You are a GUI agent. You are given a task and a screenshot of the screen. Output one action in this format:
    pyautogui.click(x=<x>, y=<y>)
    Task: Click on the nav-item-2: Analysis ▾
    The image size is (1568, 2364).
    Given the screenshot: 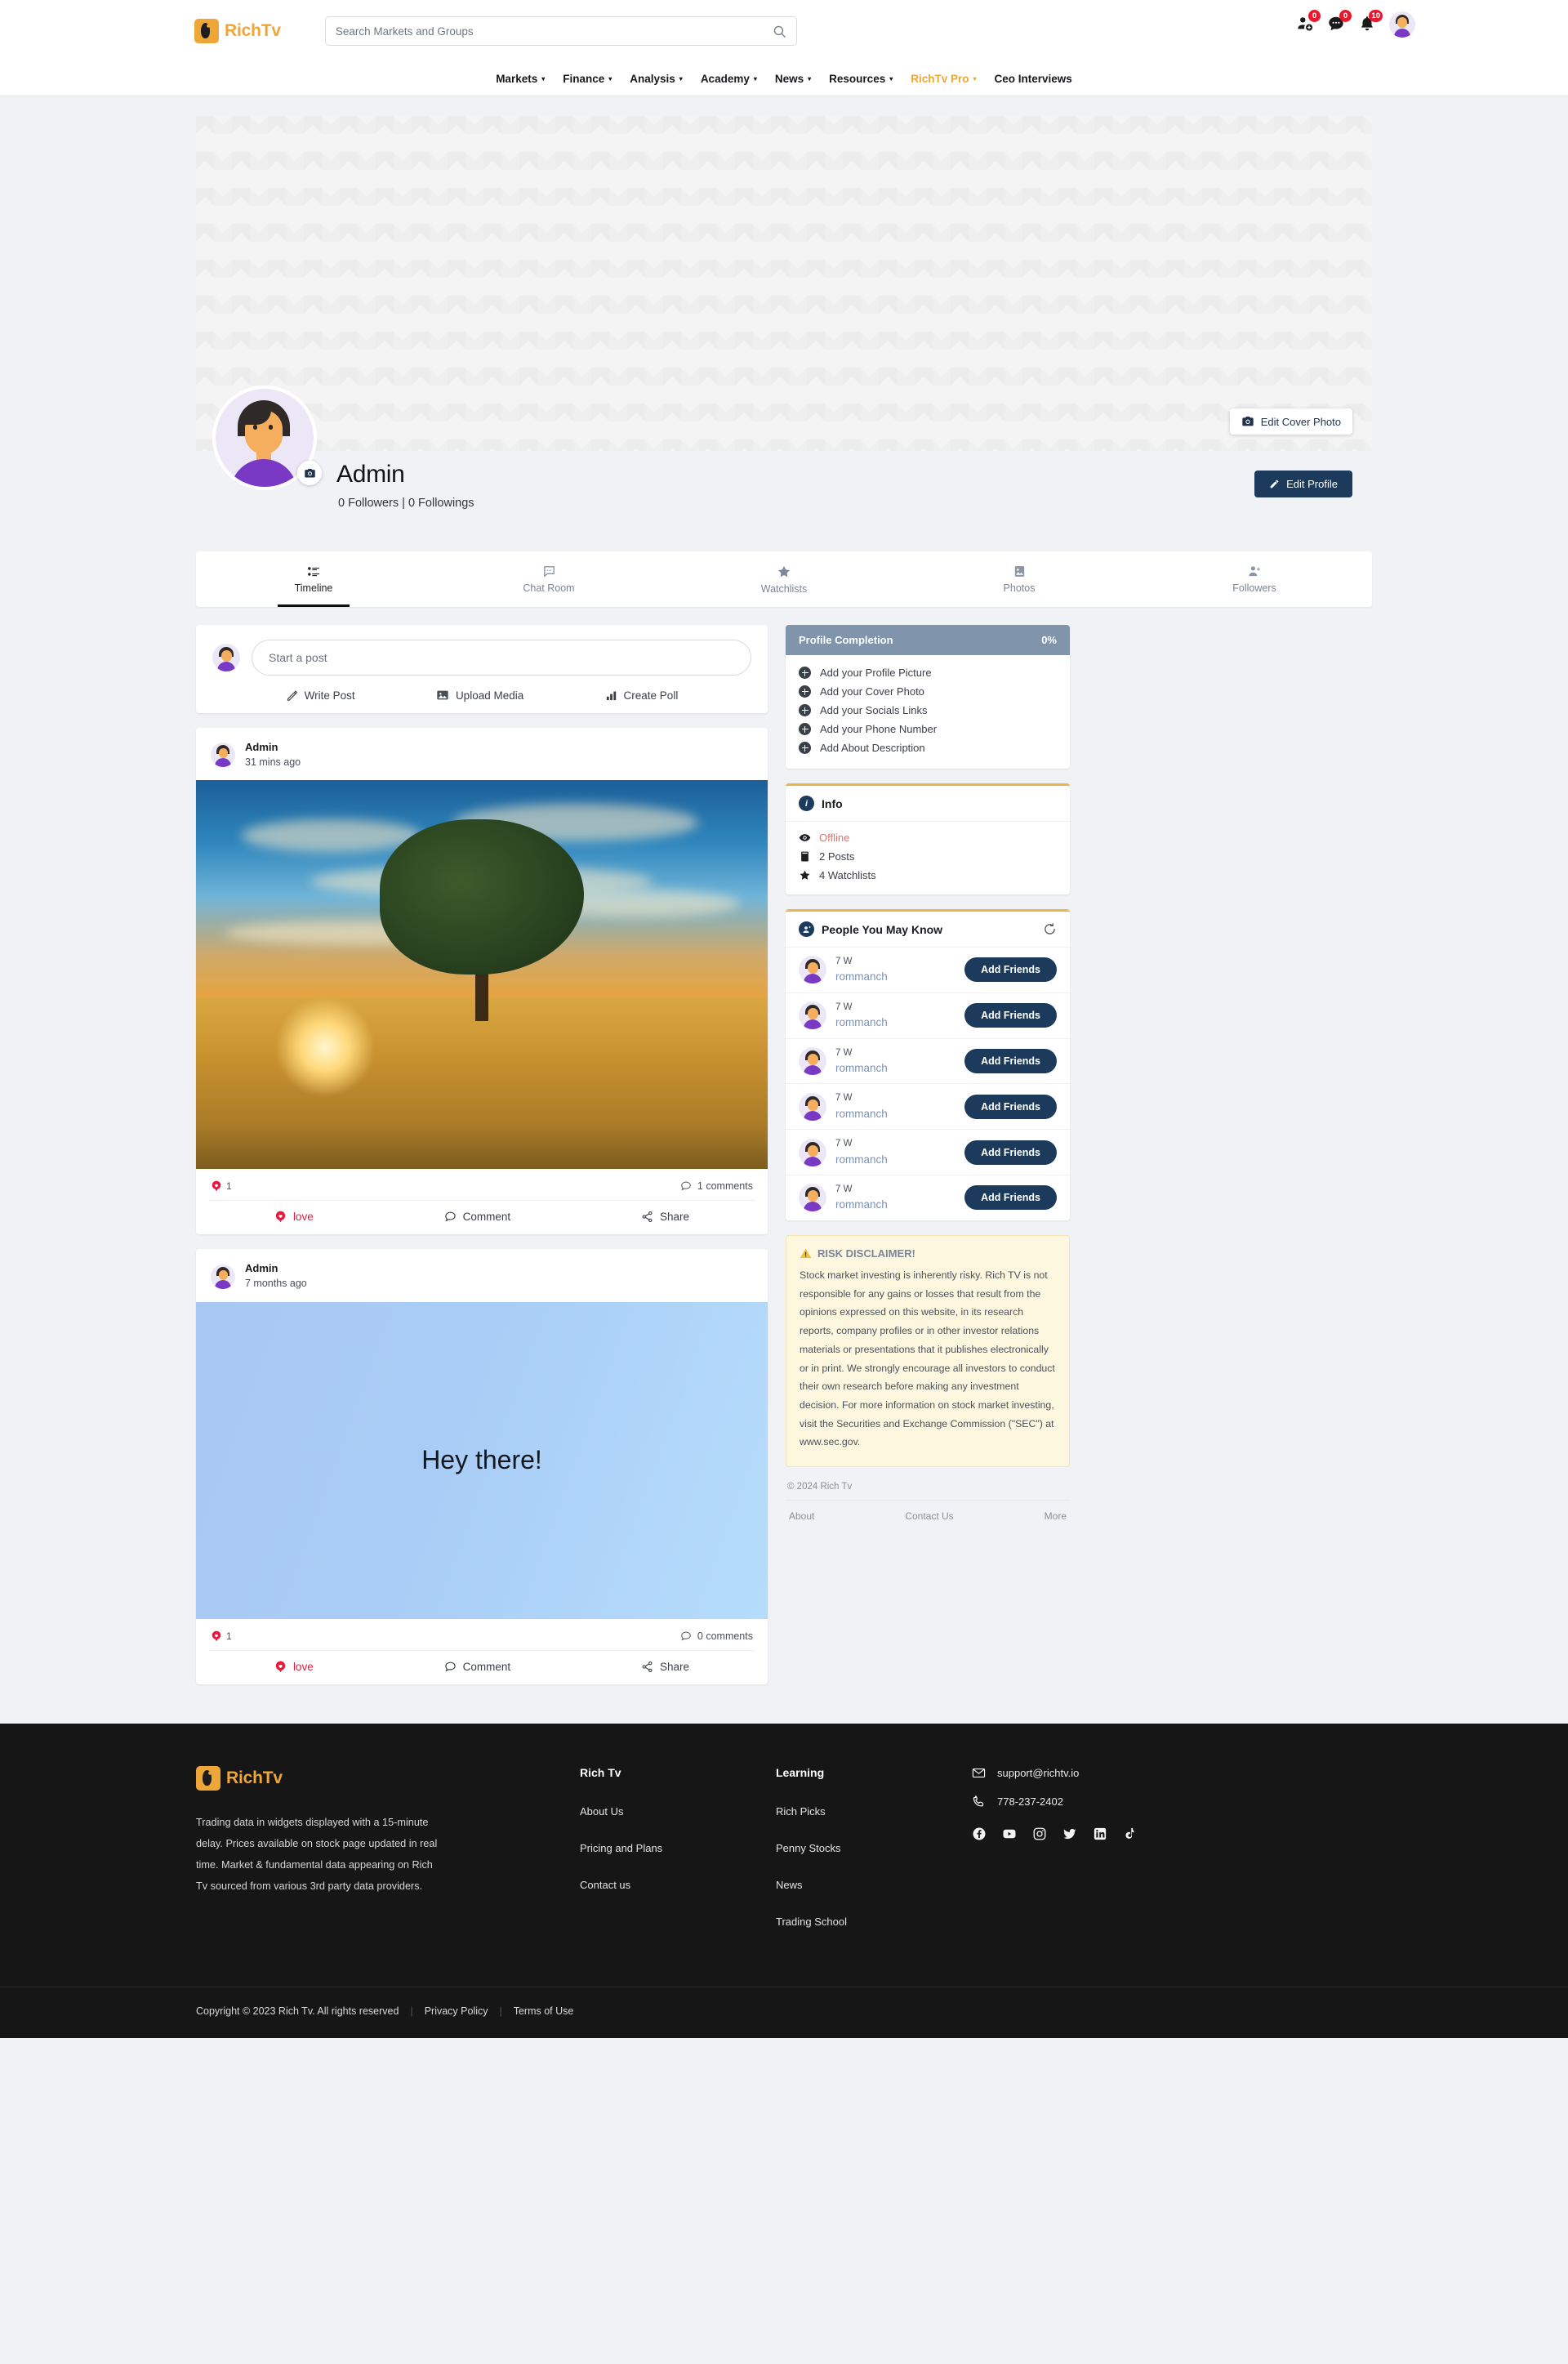 What is the action you would take?
    pyautogui.click(x=656, y=79)
    